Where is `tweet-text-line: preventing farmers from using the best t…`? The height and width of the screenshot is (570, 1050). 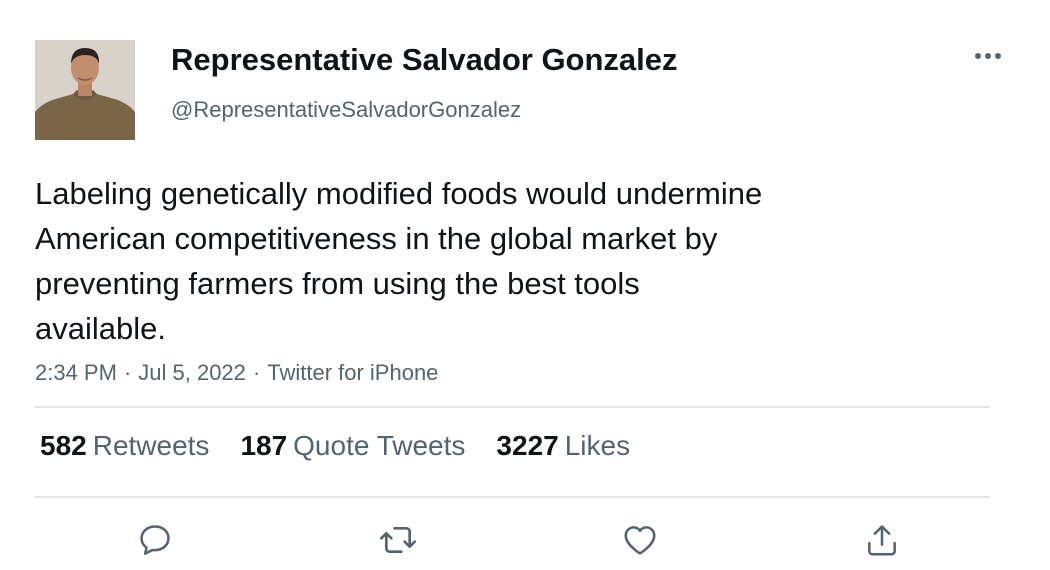
tweet-text-line: preventing farmers from using the best t… is located at coordinates (337, 283).